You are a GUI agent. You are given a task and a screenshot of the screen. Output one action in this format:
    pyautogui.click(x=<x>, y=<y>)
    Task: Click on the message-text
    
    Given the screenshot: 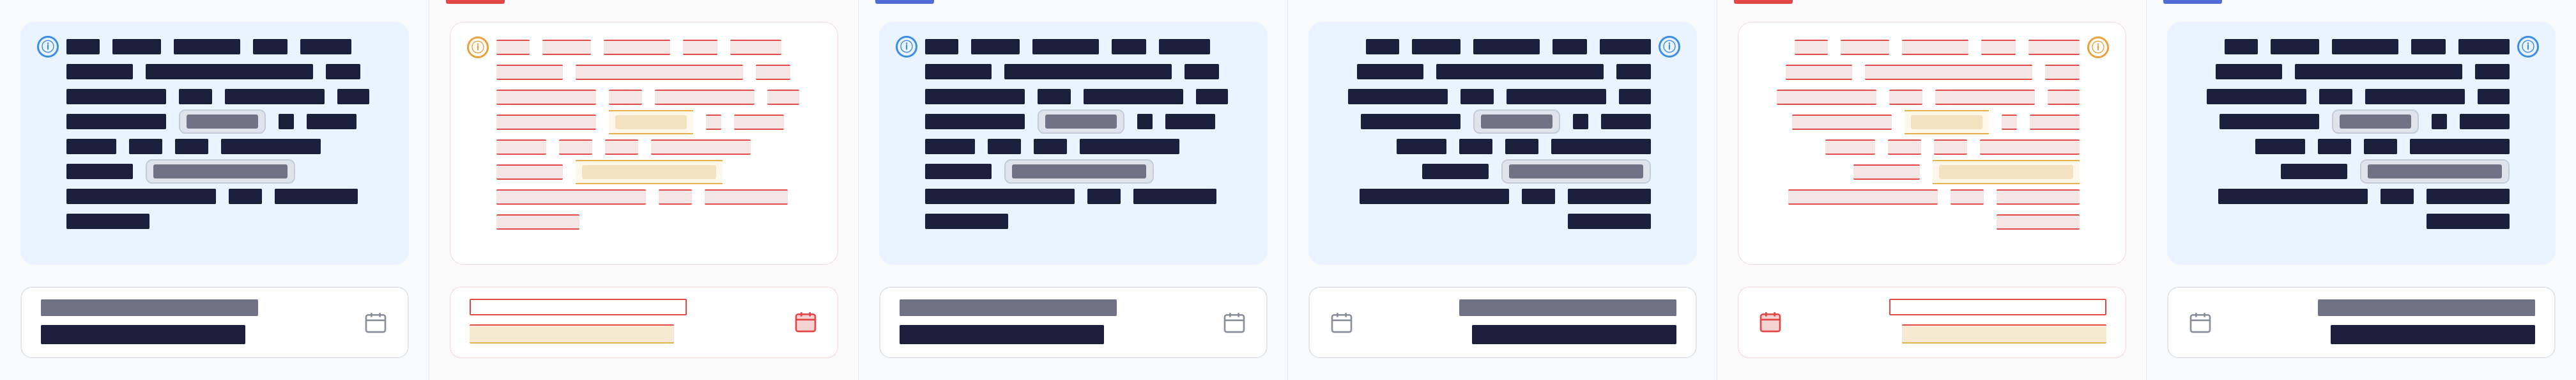 What is the action you would take?
    pyautogui.click(x=2350, y=134)
    